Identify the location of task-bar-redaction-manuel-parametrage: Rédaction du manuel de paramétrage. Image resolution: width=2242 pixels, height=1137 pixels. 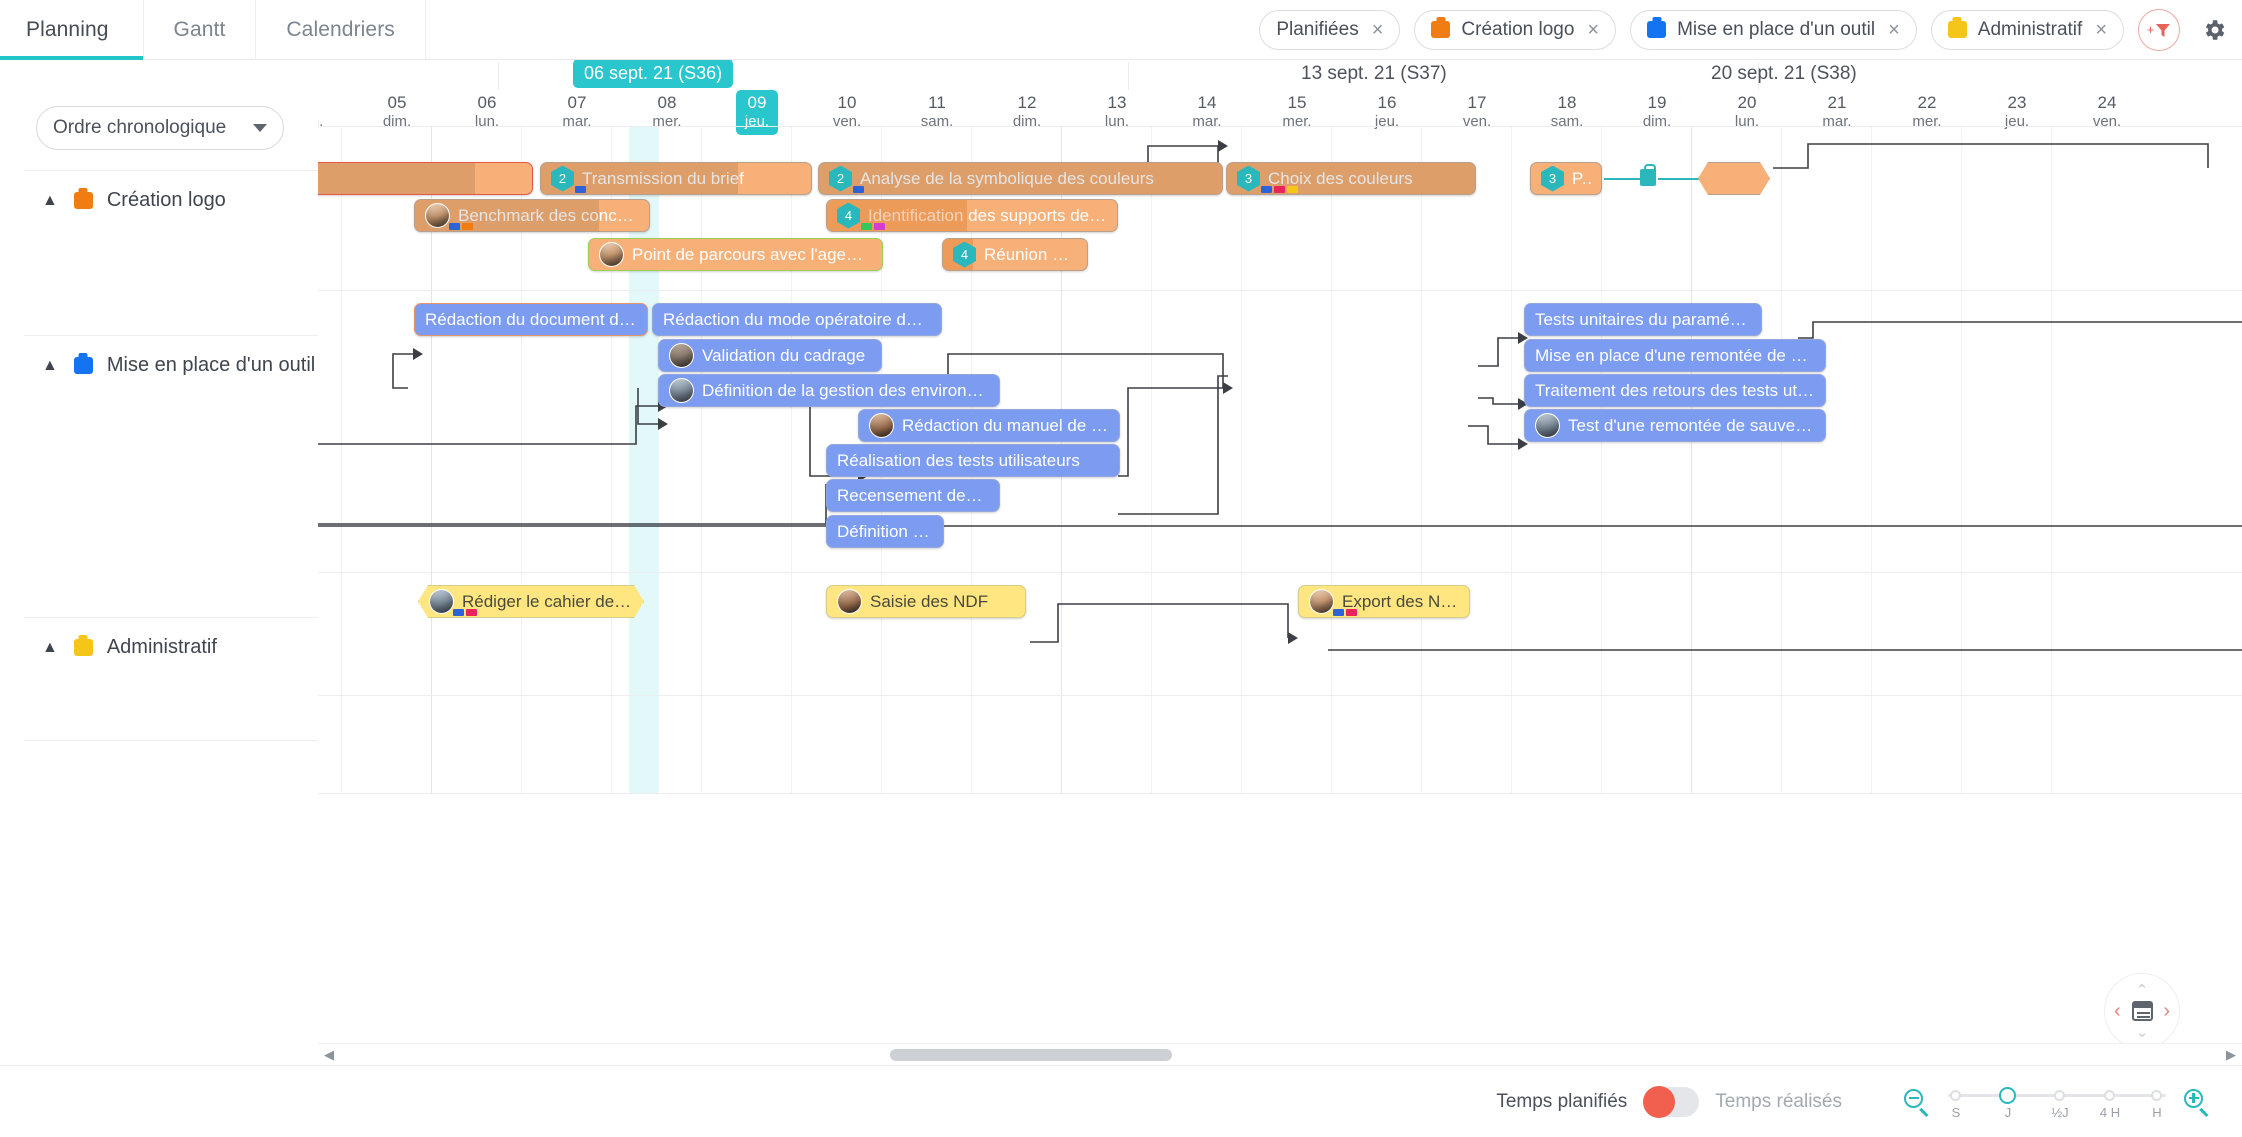
(989, 425).